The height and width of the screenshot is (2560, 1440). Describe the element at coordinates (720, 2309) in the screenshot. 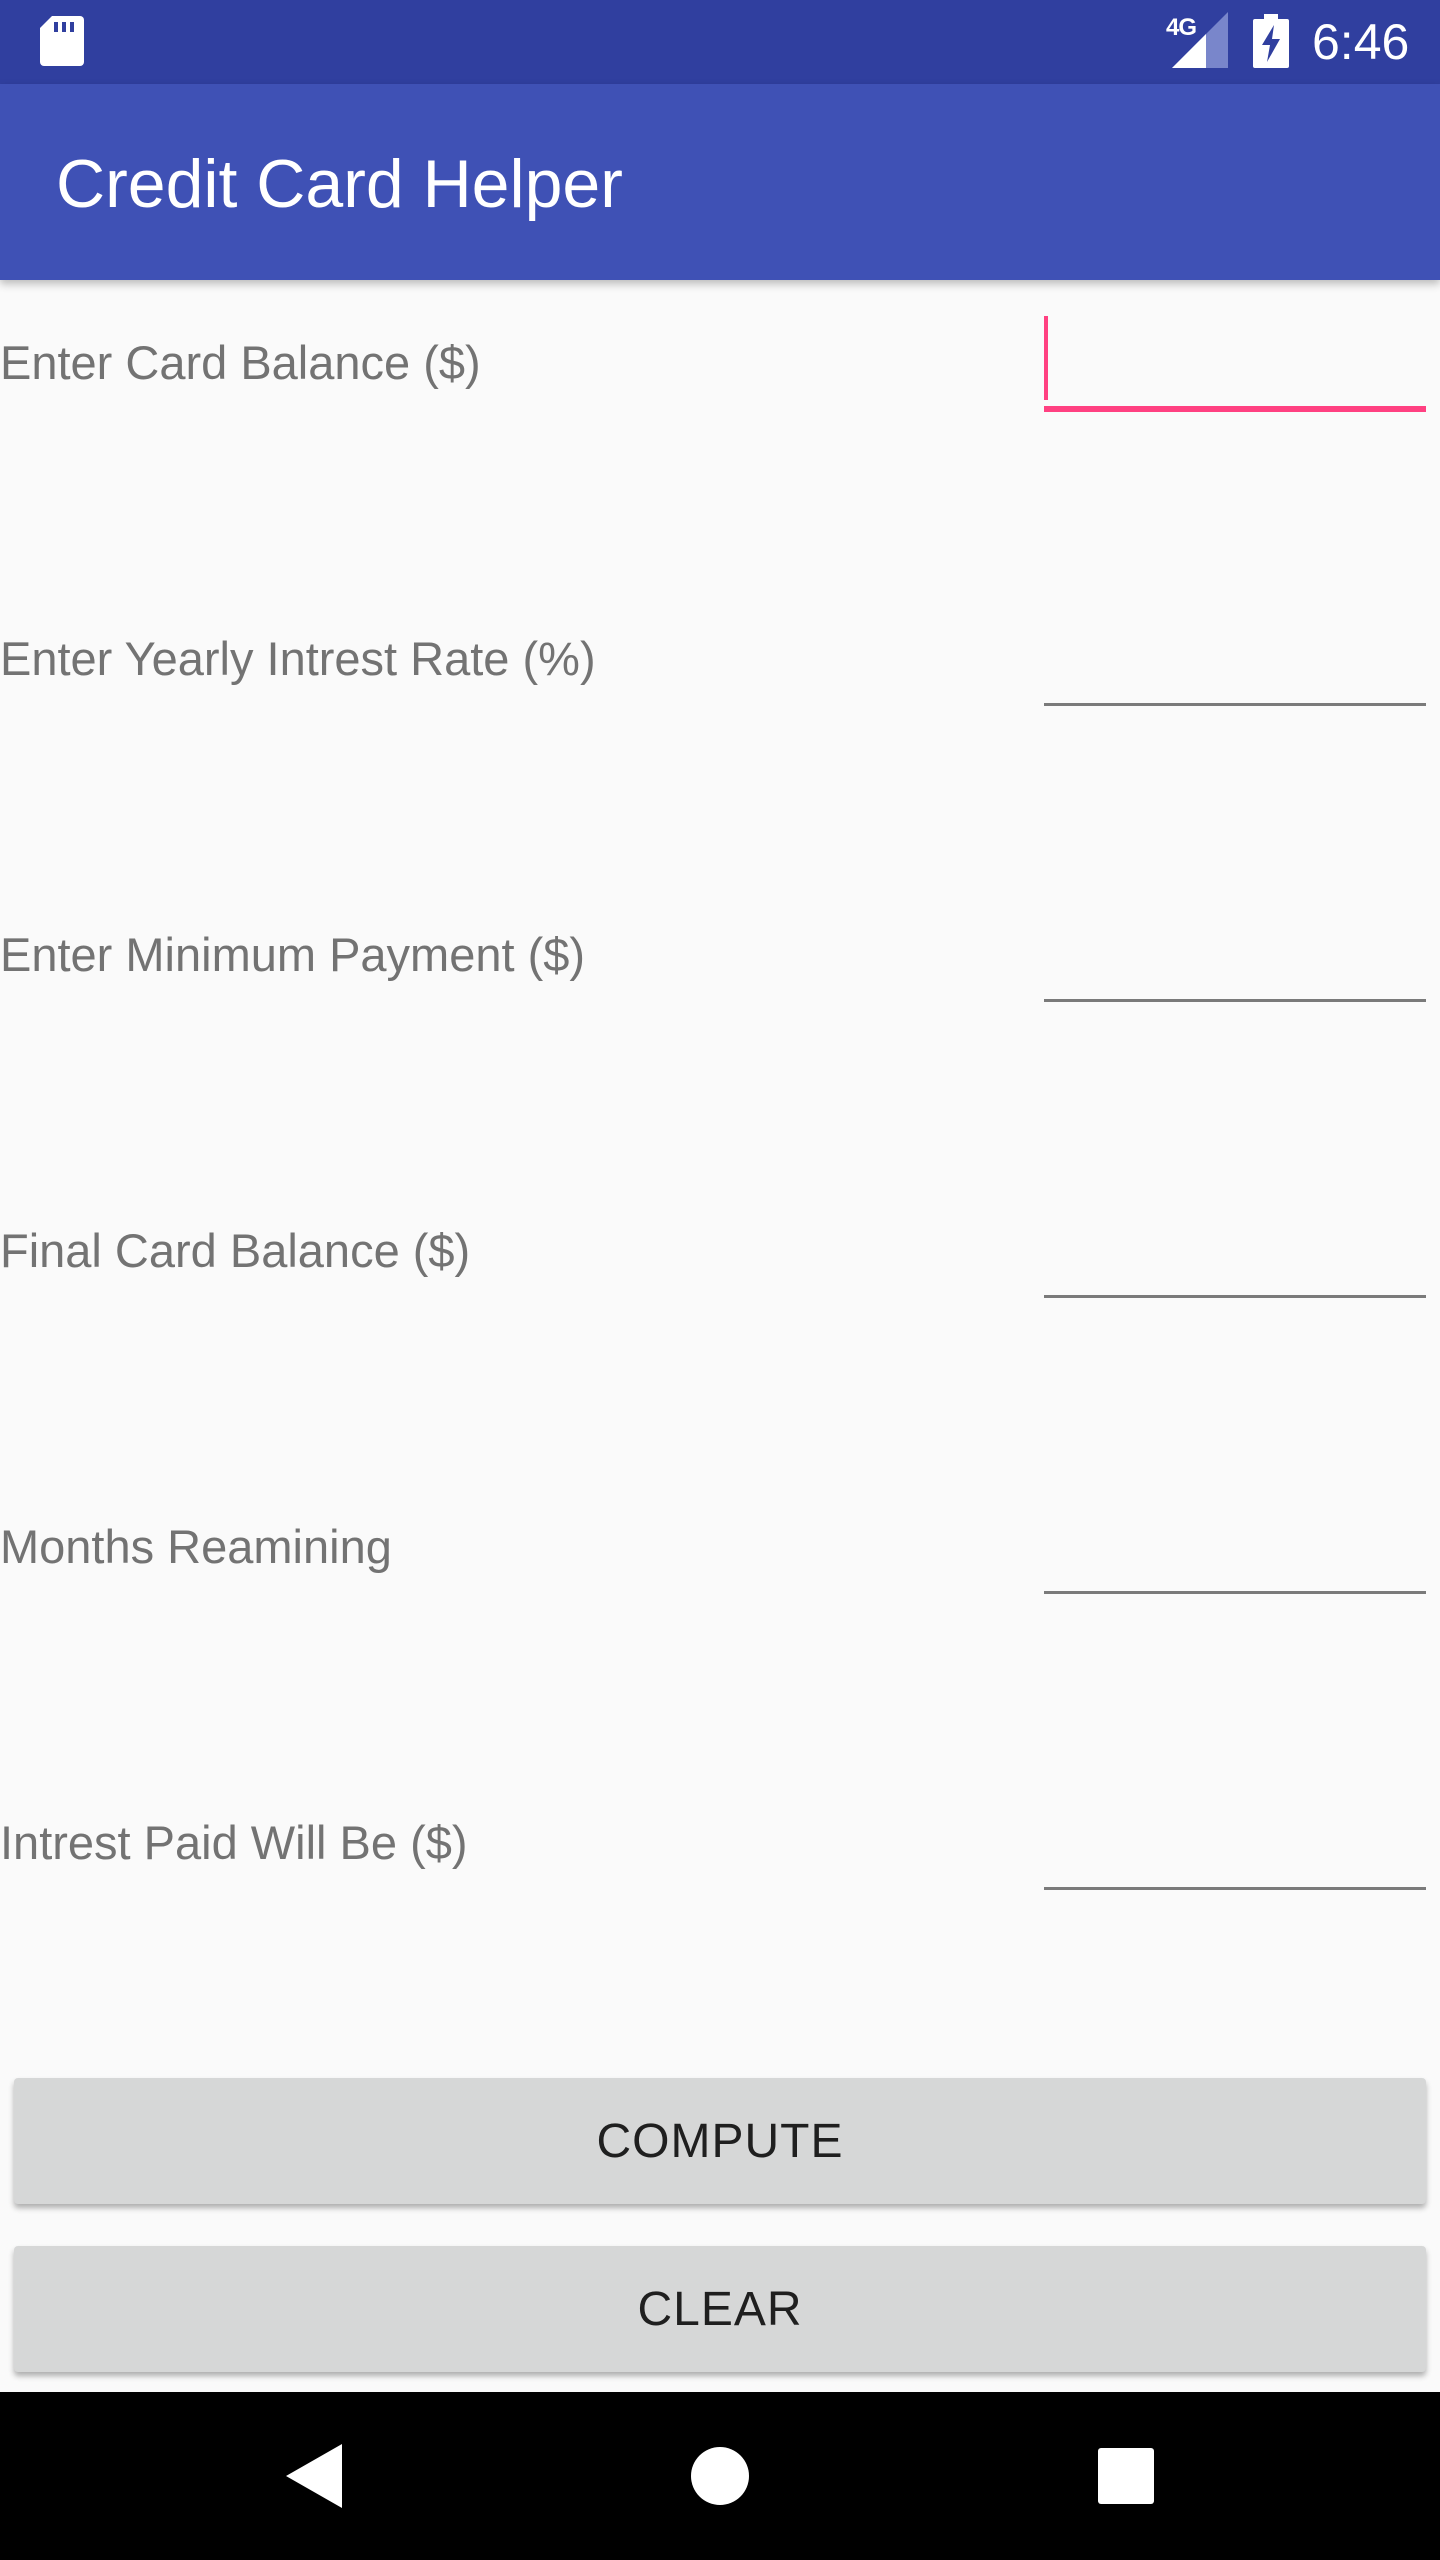

I see `clear-button: CLEAR` at that location.